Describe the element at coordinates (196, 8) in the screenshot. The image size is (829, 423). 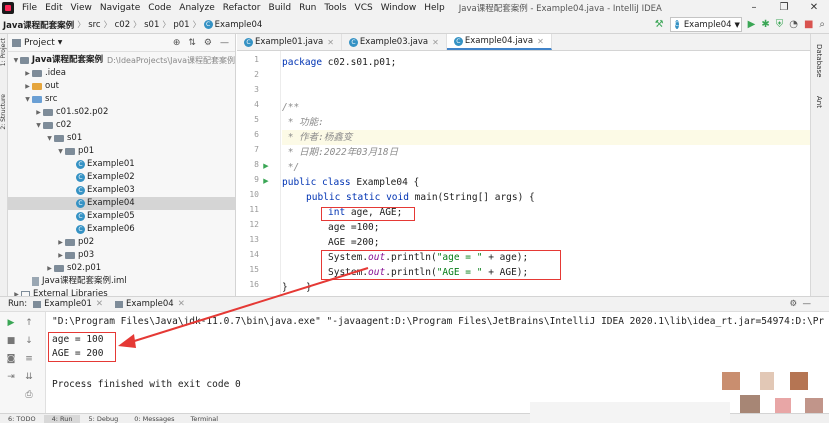
I see `menu-analyze: Analyze` at that location.